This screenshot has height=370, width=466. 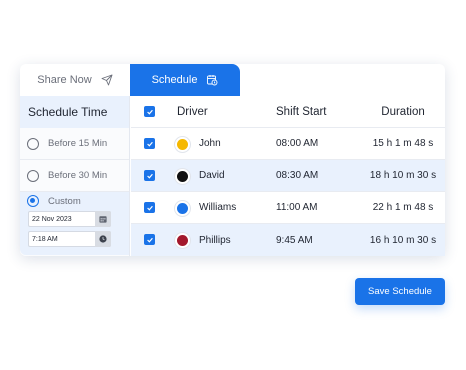 I want to click on shift-start: 08:00 AM, so click(x=297, y=143).